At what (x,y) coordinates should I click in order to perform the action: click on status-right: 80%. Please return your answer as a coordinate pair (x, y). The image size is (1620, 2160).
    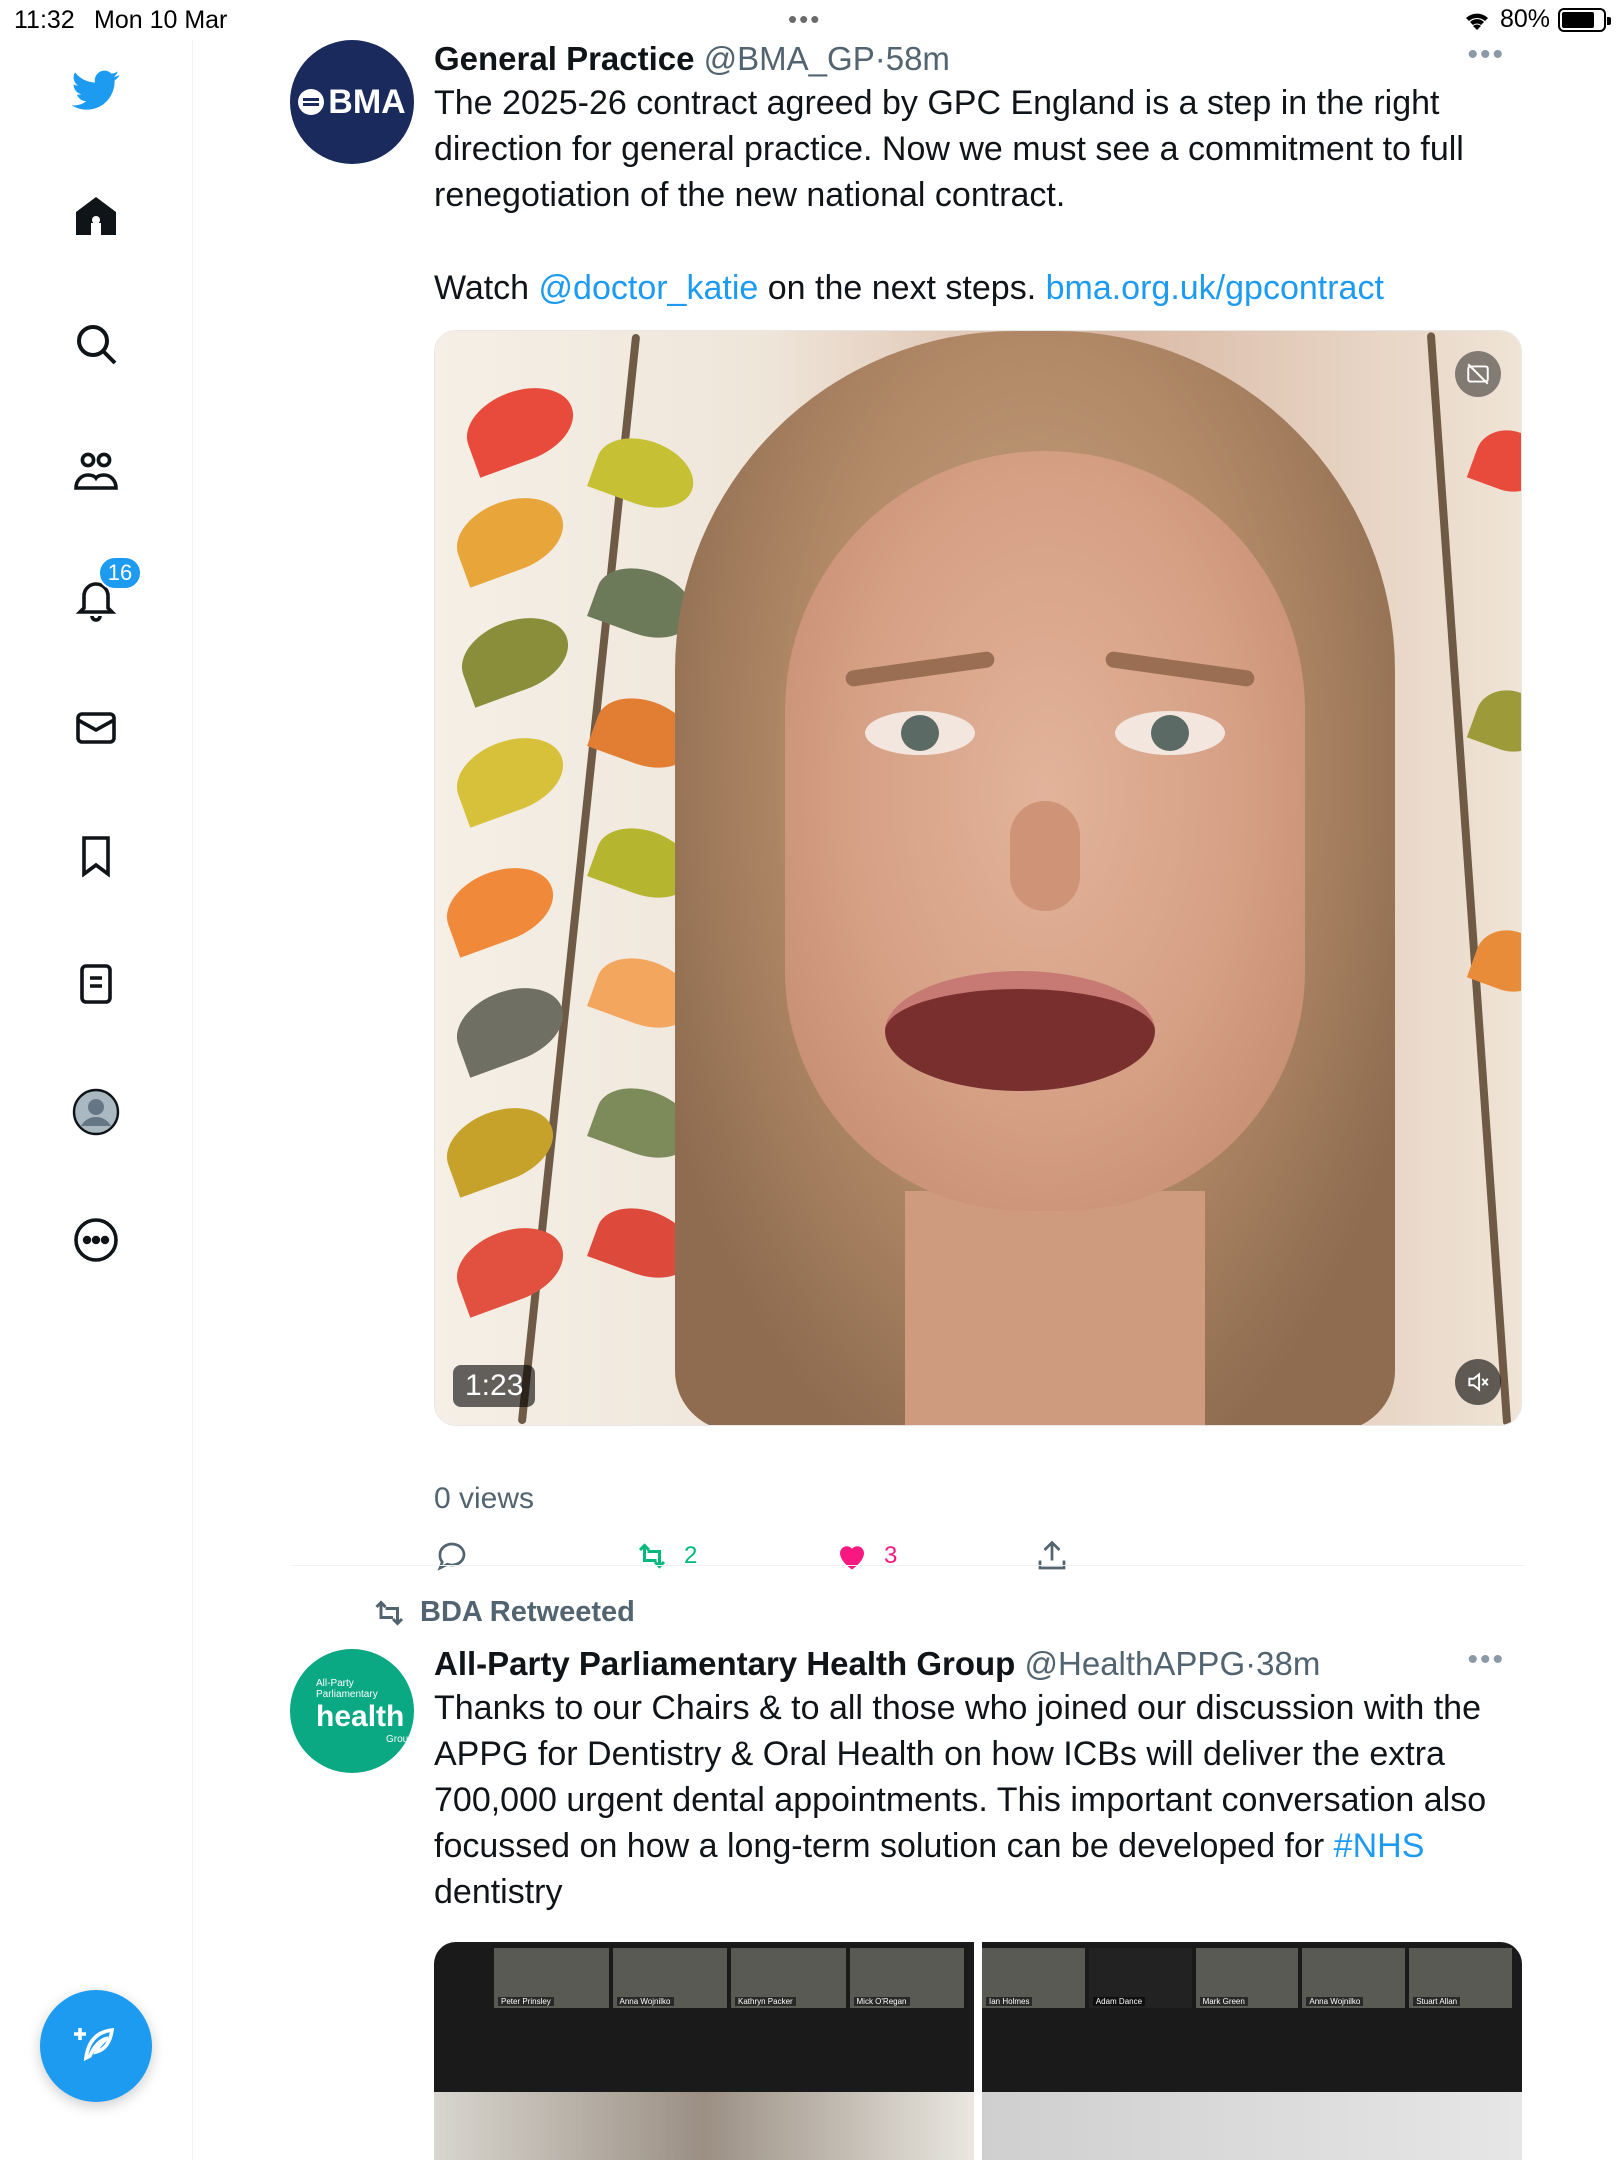
    Looking at the image, I should click on (1536, 19).